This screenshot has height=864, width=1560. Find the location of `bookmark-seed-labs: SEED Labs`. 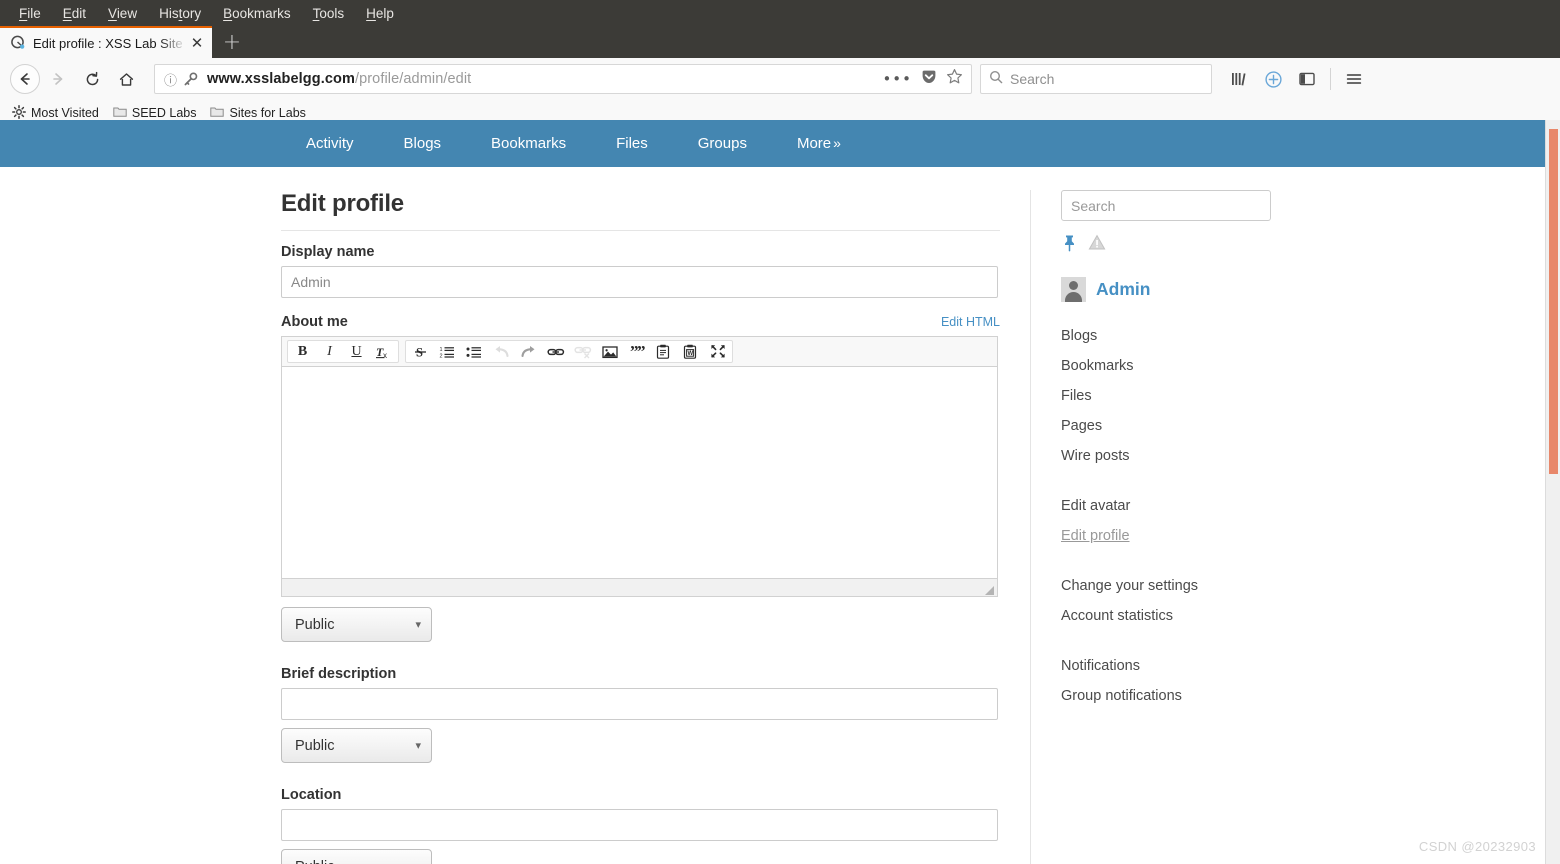

bookmark-seed-labs: SEED Labs is located at coordinates (155, 113).